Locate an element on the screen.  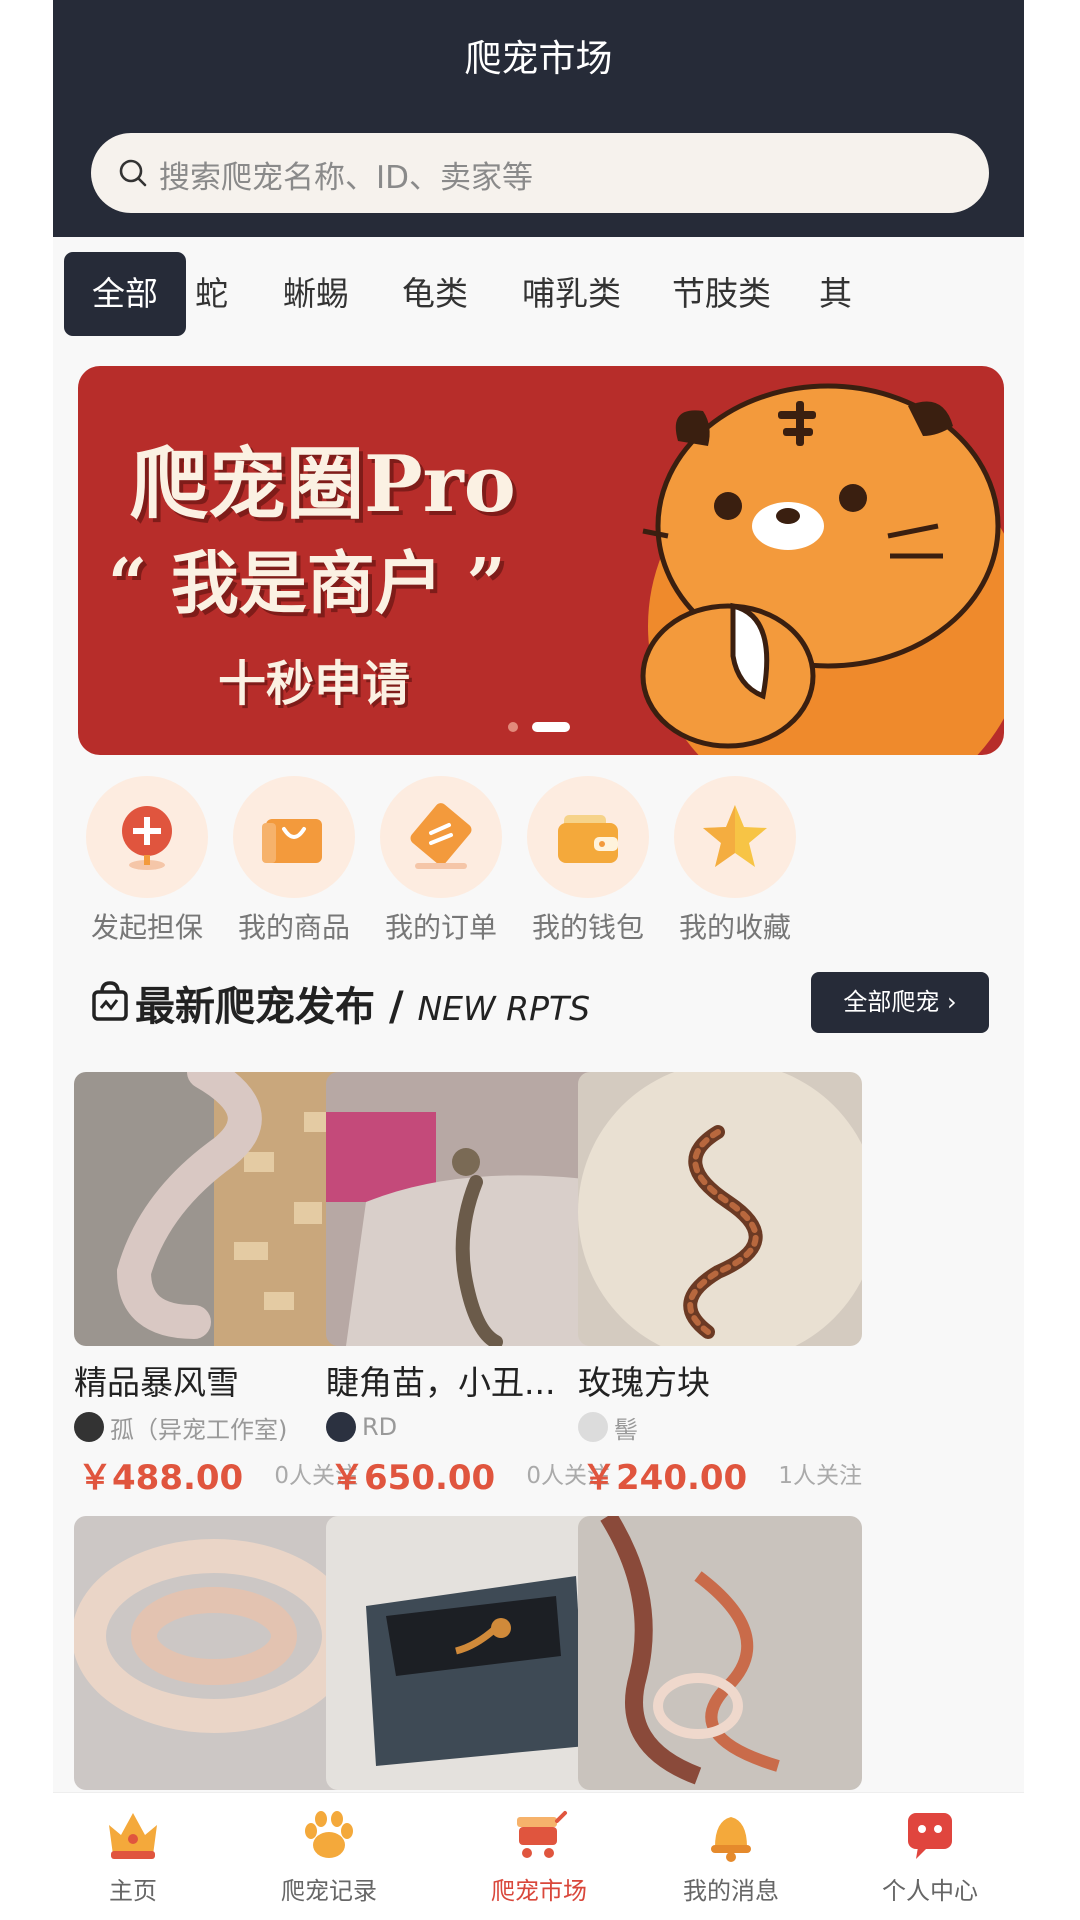
tiger-mascot-icon is located at coordinates (822, 569).